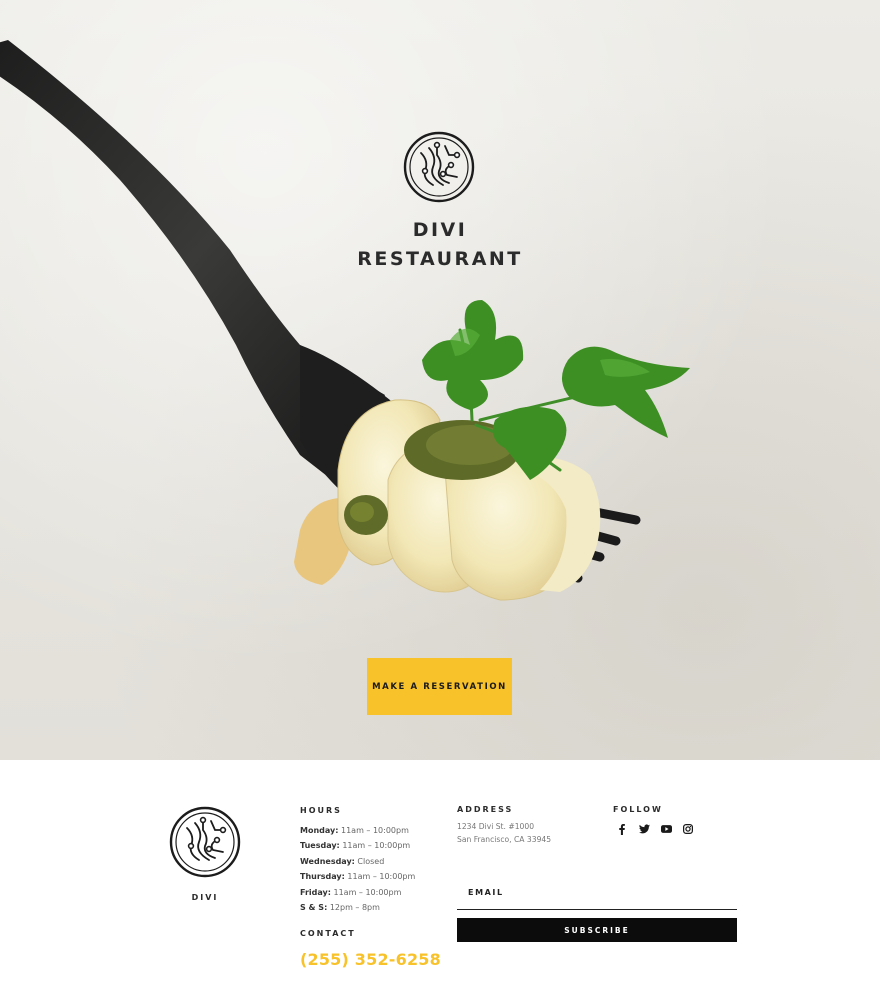  What do you see at coordinates (486, 892) in the screenshot?
I see `email-label: EMAIL` at bounding box center [486, 892].